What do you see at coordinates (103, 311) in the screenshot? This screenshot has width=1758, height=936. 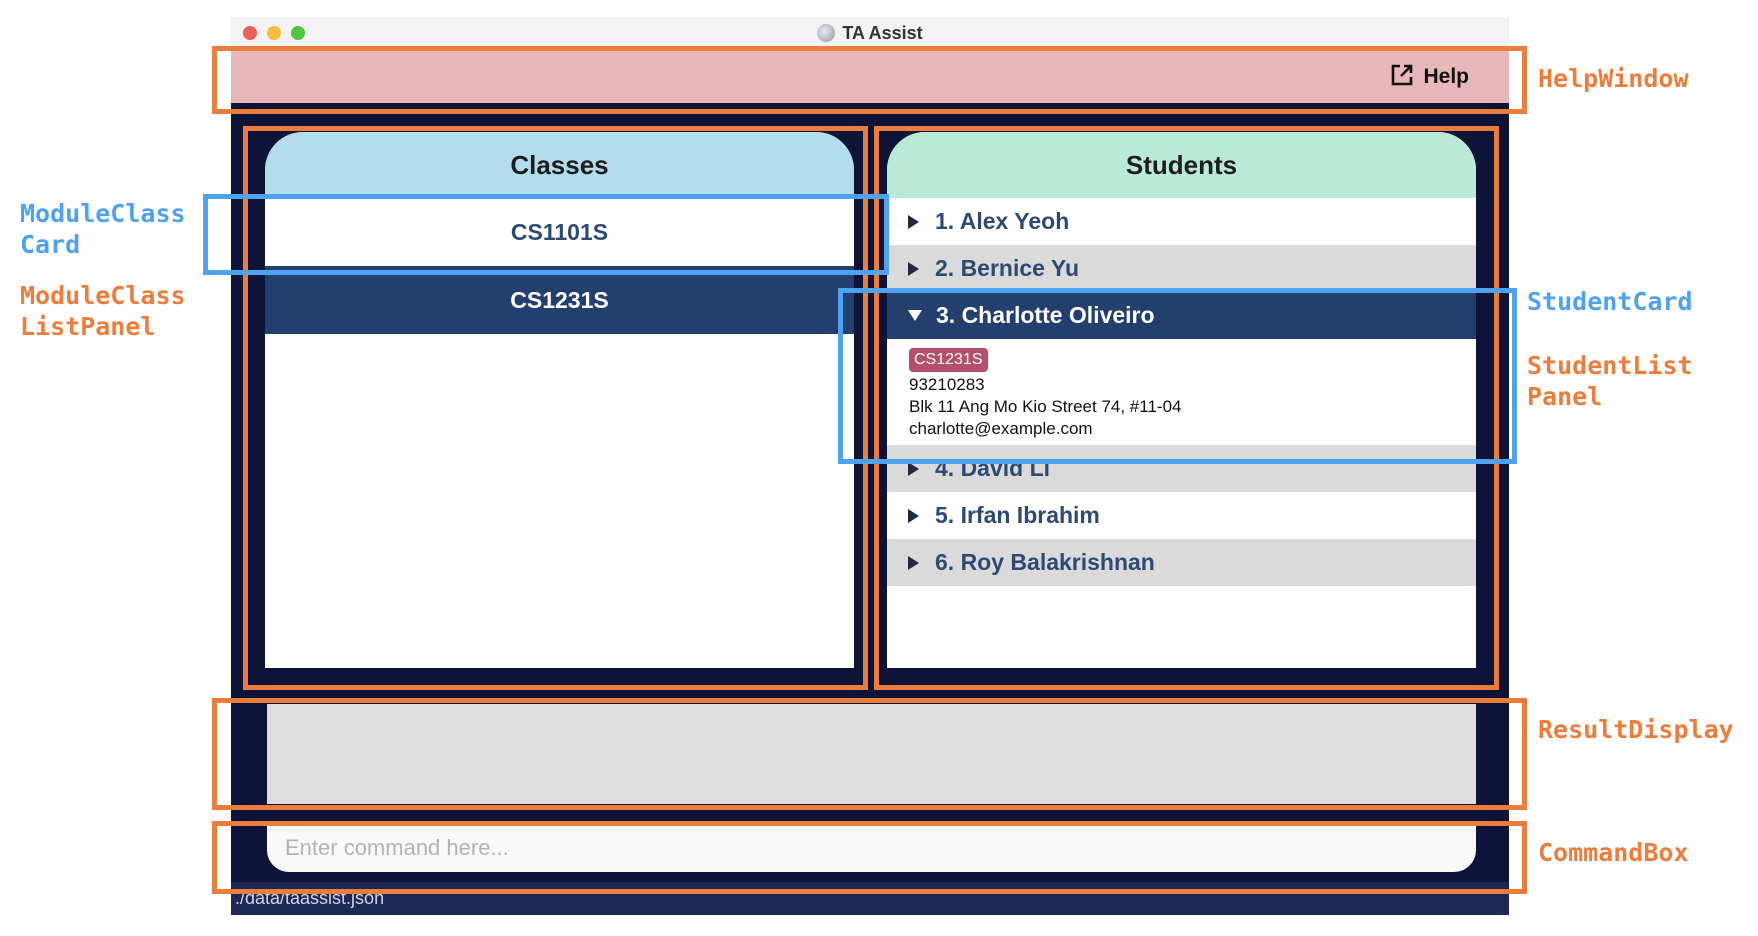 I see `module-class-list-panel-annotation: ModuleClass ListPanel` at bounding box center [103, 311].